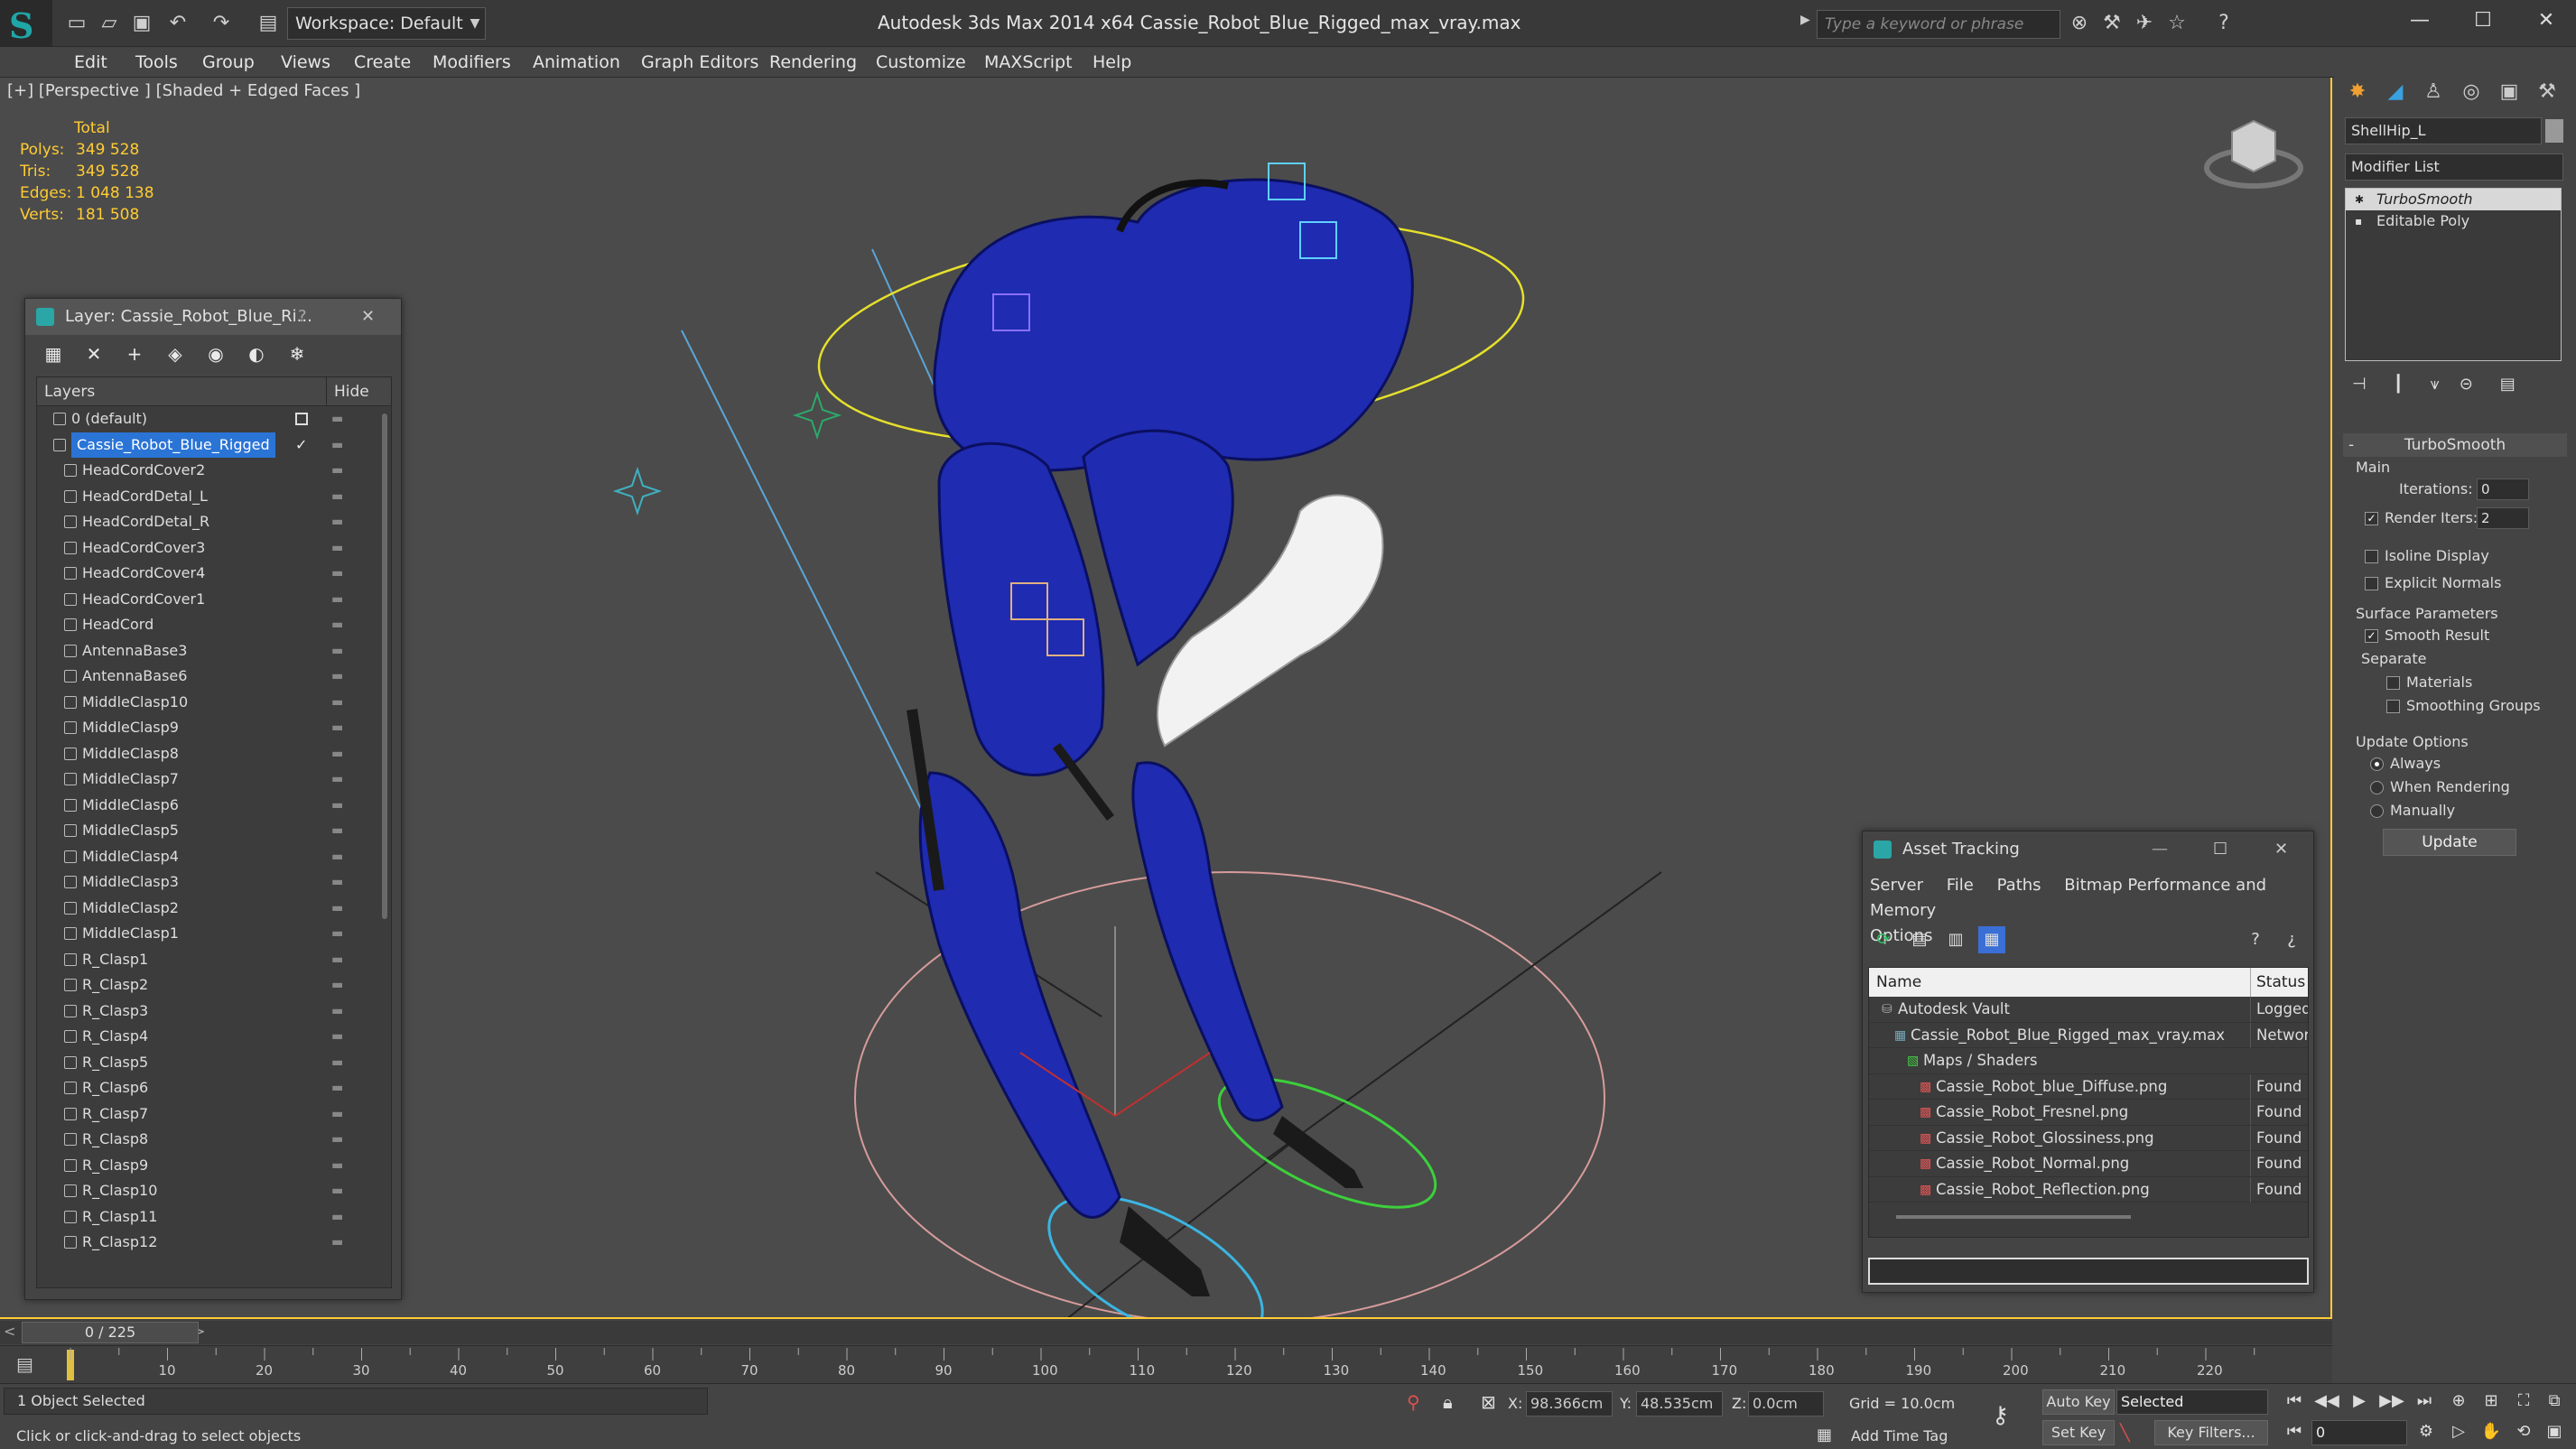 The image size is (2576, 1449). What do you see at coordinates (214, 703) in the screenshot?
I see `layer-row: MiddleClasp10 ▬` at bounding box center [214, 703].